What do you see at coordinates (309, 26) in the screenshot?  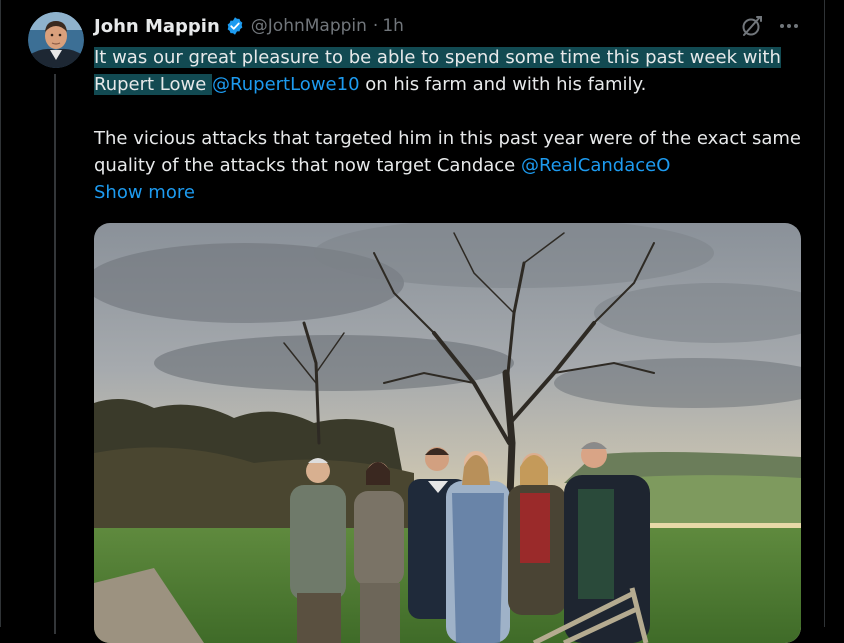 I see `author-handle: @JohnMappin` at bounding box center [309, 26].